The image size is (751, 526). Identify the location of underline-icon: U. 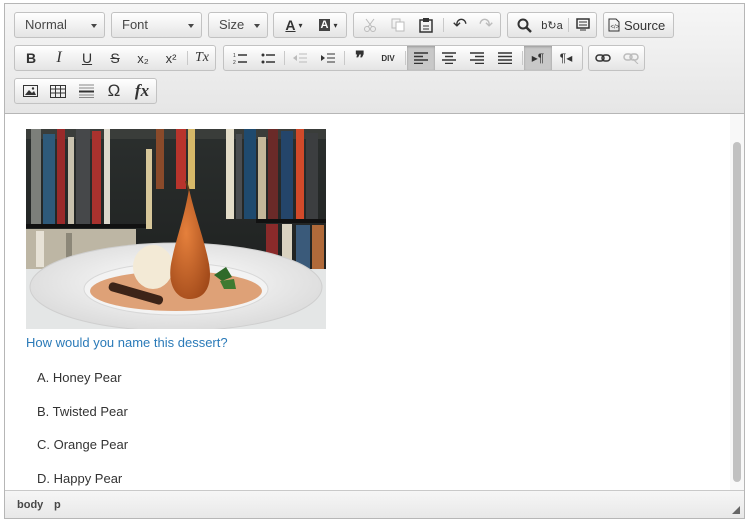
(87, 58).